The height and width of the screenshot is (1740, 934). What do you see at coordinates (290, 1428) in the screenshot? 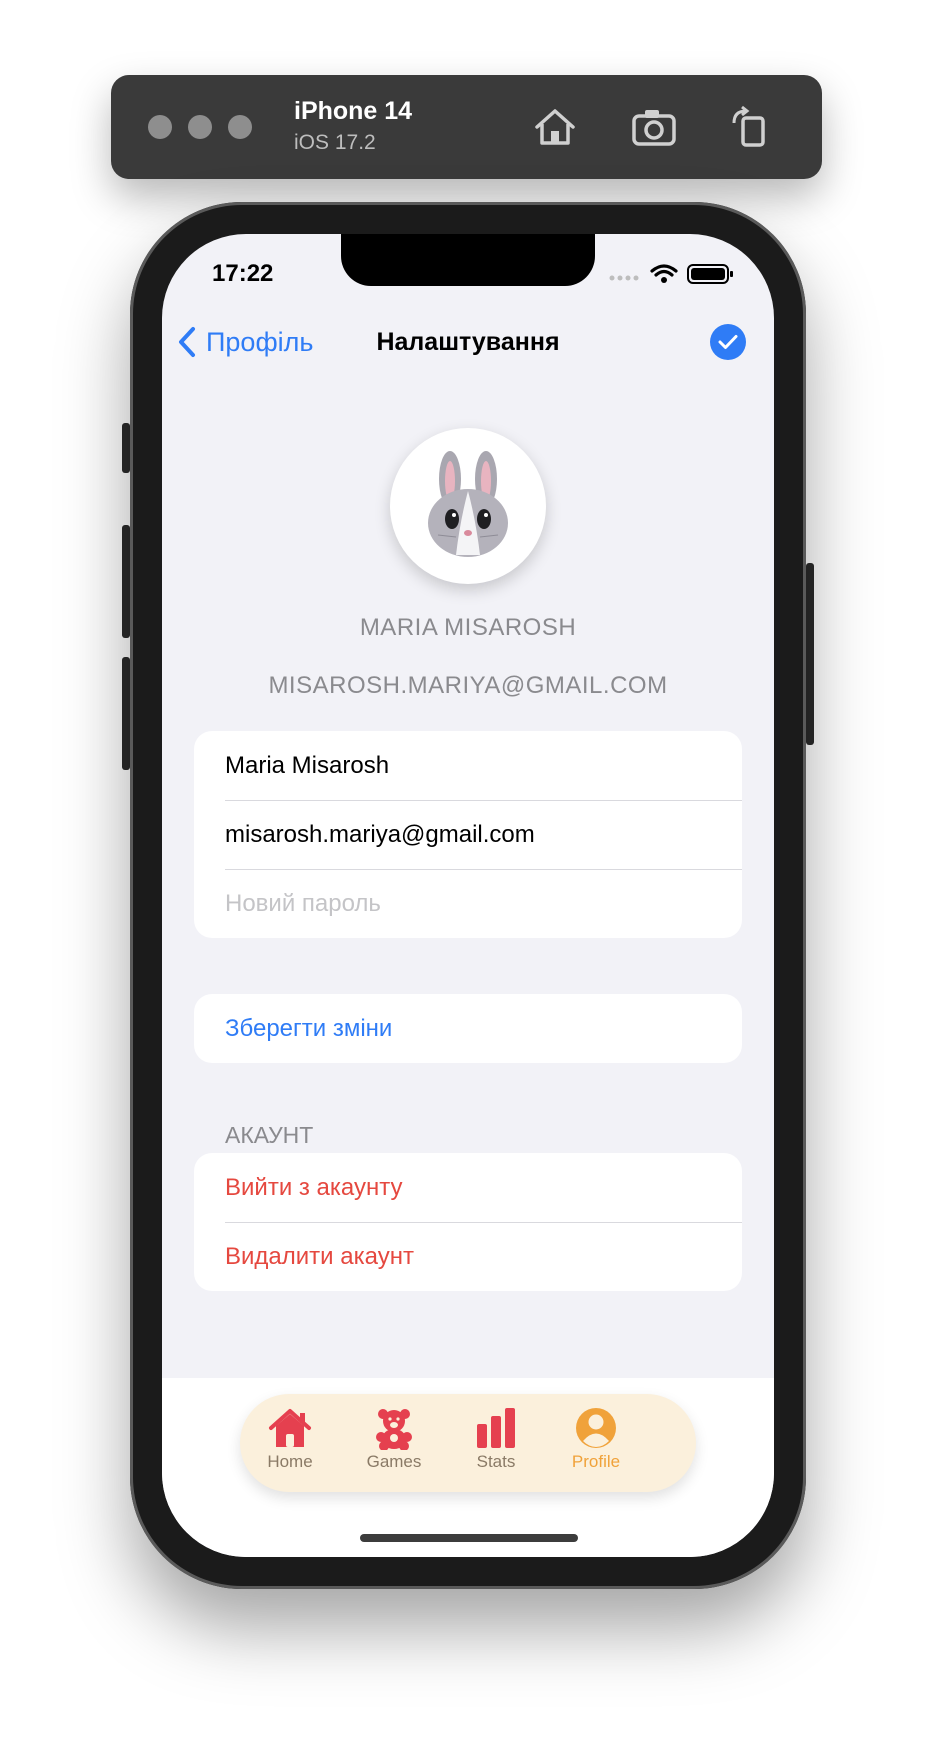
I see `house-icon` at bounding box center [290, 1428].